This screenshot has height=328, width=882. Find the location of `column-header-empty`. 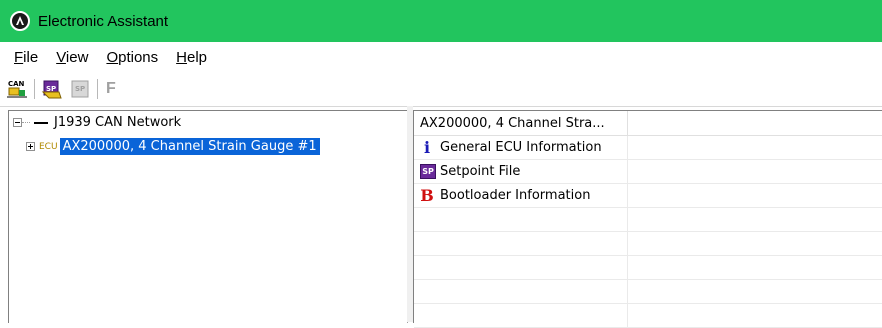

column-header-empty is located at coordinates (755, 123).